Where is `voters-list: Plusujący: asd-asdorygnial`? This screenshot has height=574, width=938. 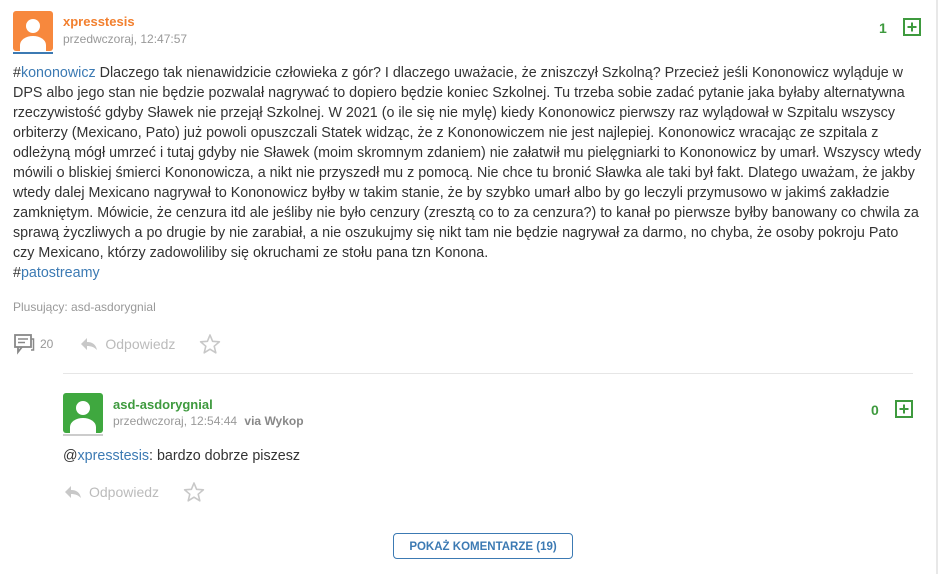
voters-list: Plusujący: asd-asdorygnial is located at coordinates (84, 307).